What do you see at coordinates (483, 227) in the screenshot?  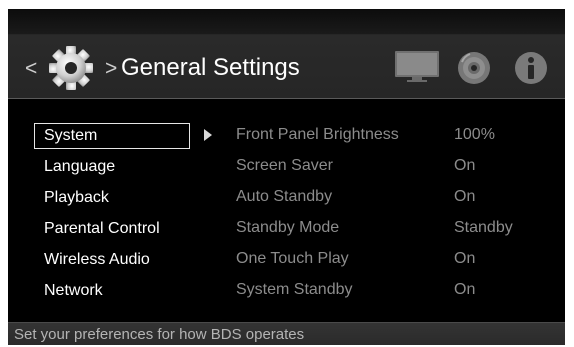 I see `option-standby-mode-value: Standby` at bounding box center [483, 227].